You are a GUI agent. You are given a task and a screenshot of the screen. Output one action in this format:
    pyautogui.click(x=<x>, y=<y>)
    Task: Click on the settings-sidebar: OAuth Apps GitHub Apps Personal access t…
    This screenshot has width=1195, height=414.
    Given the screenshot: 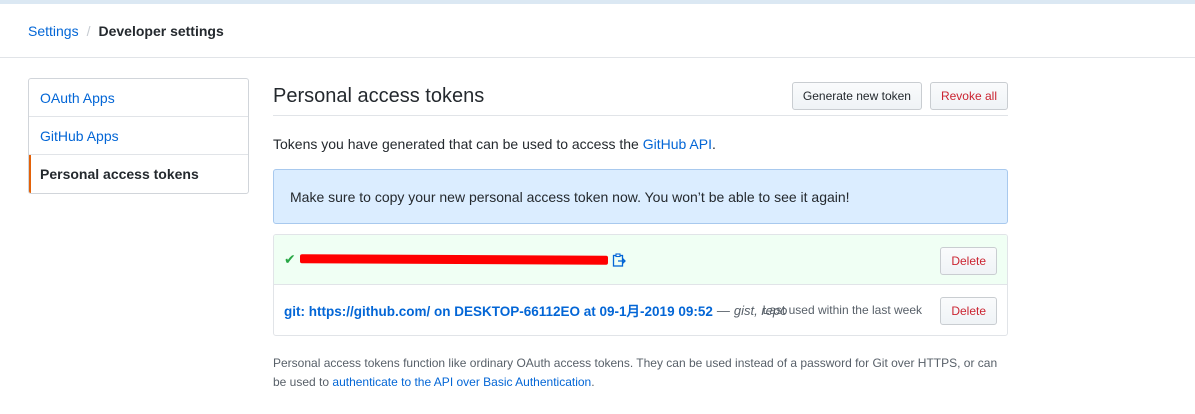 What is the action you would take?
    pyautogui.click(x=138, y=136)
    